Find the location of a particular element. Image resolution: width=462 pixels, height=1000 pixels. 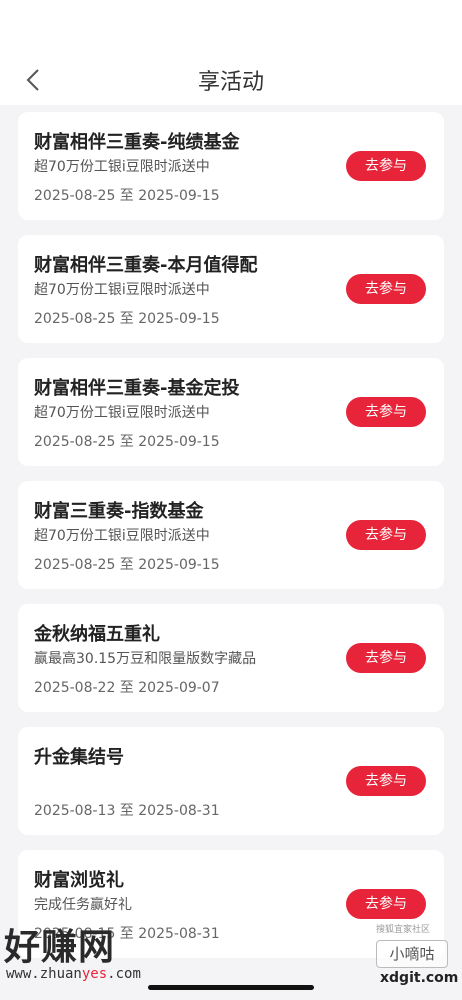

page-title: 享活动 is located at coordinates (230, 82).